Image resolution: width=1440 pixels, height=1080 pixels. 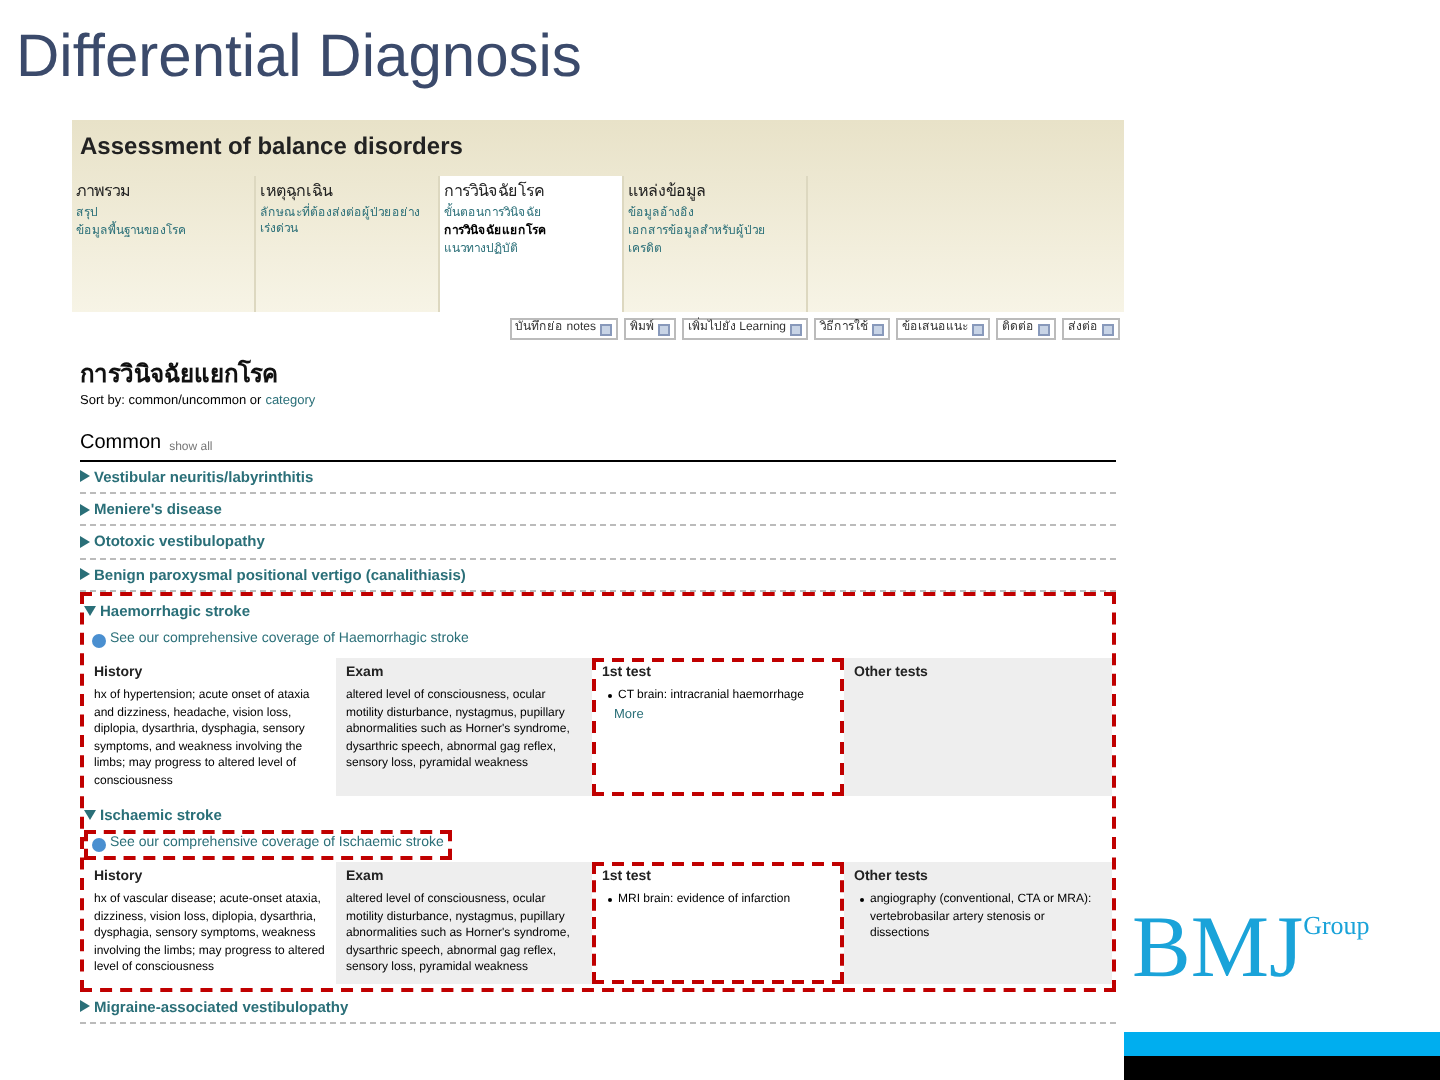 I want to click on nav-heading: ภาพรวม, so click(x=163, y=192).